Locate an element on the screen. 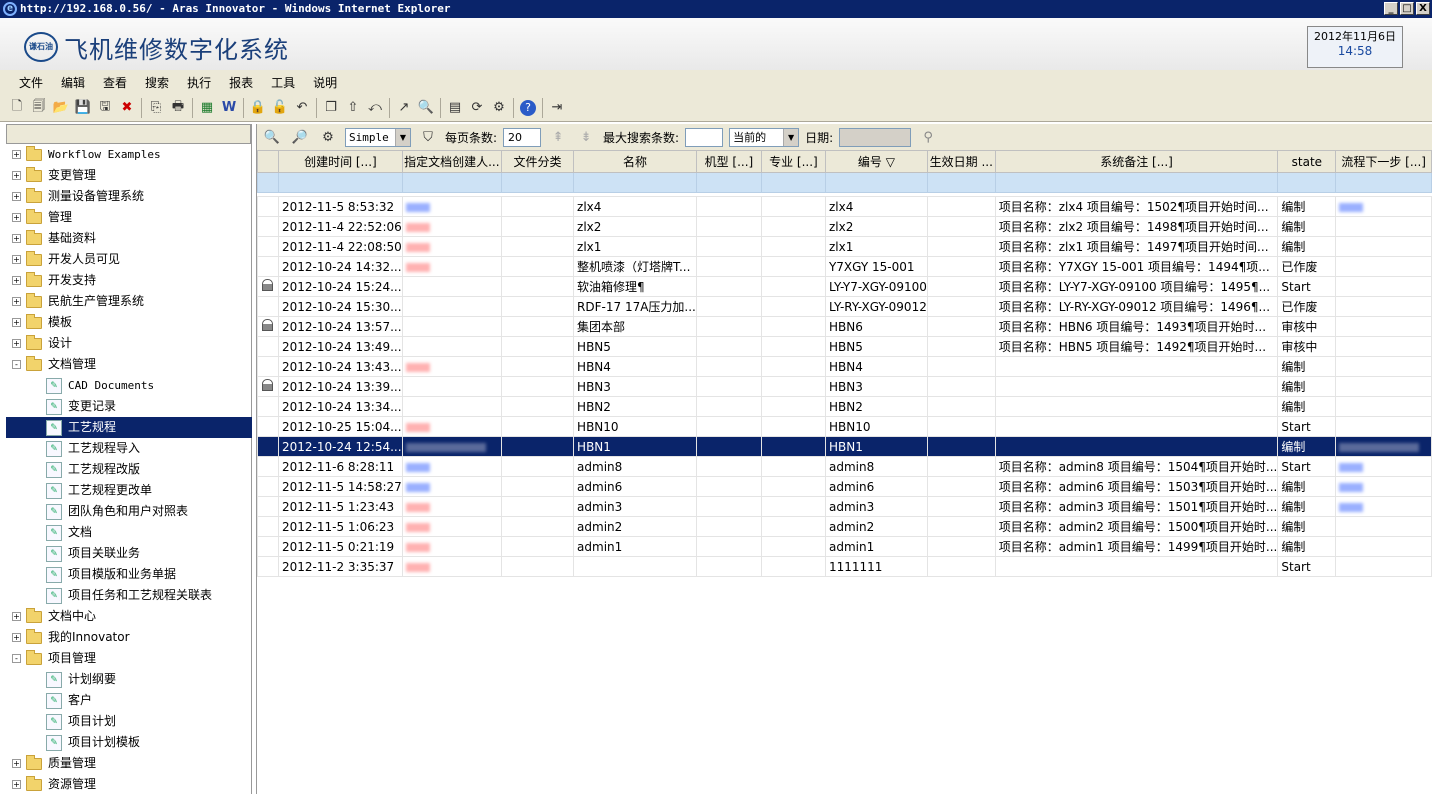 The image size is (1432, 795). tree-node-20: ✎ 项目模版和业务单据 is located at coordinates (129, 574).